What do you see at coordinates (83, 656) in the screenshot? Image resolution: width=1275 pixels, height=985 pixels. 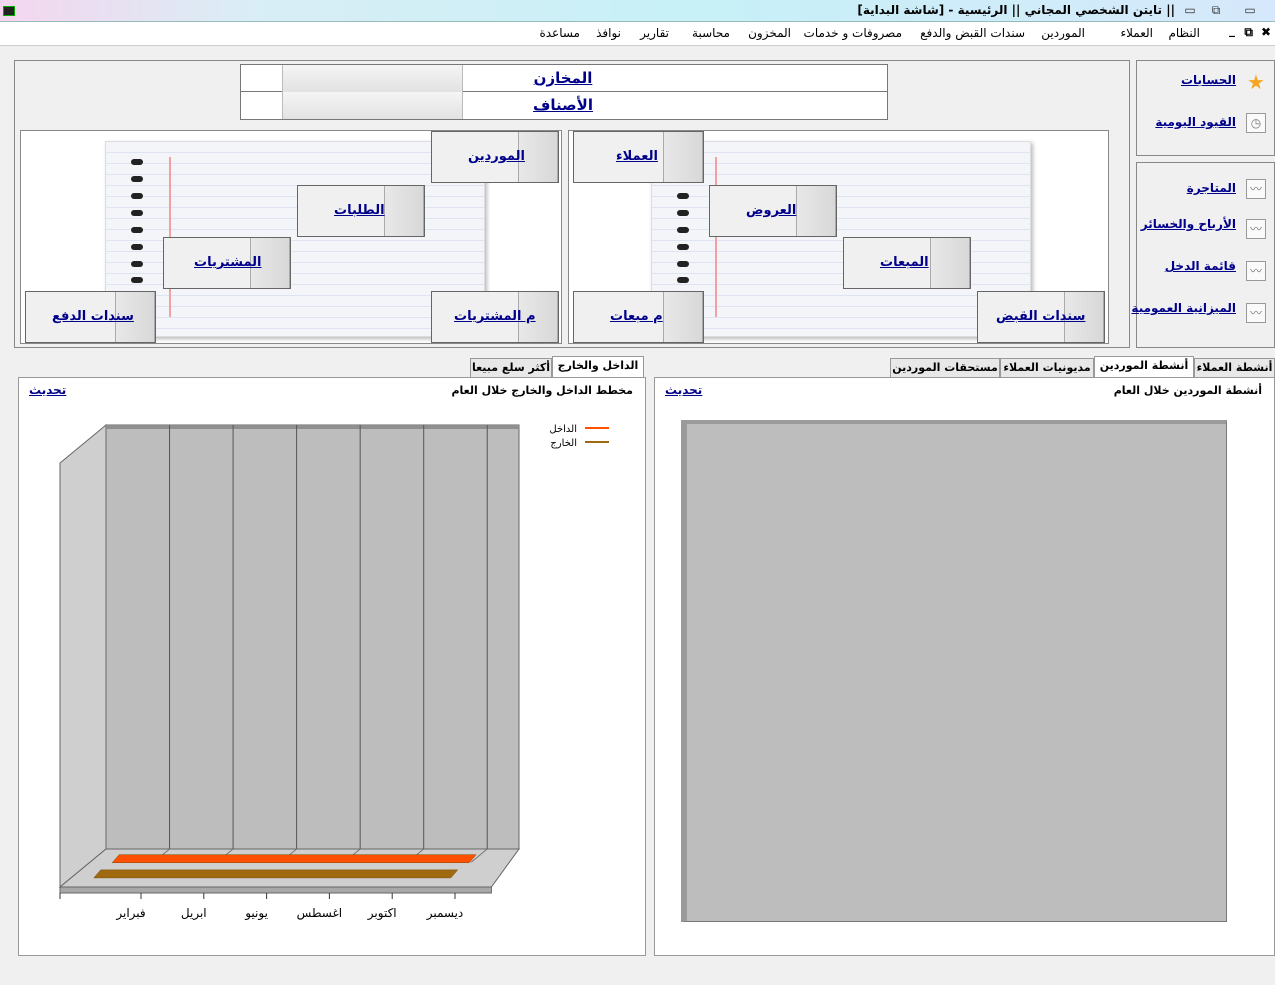 I see `chart-side-wall` at bounding box center [83, 656].